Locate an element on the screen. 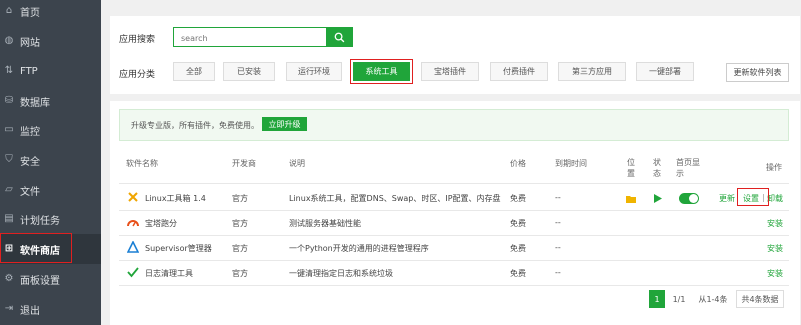 The image size is (801, 325). sidebar-item-label: 退出 is located at coordinates (30, 311).